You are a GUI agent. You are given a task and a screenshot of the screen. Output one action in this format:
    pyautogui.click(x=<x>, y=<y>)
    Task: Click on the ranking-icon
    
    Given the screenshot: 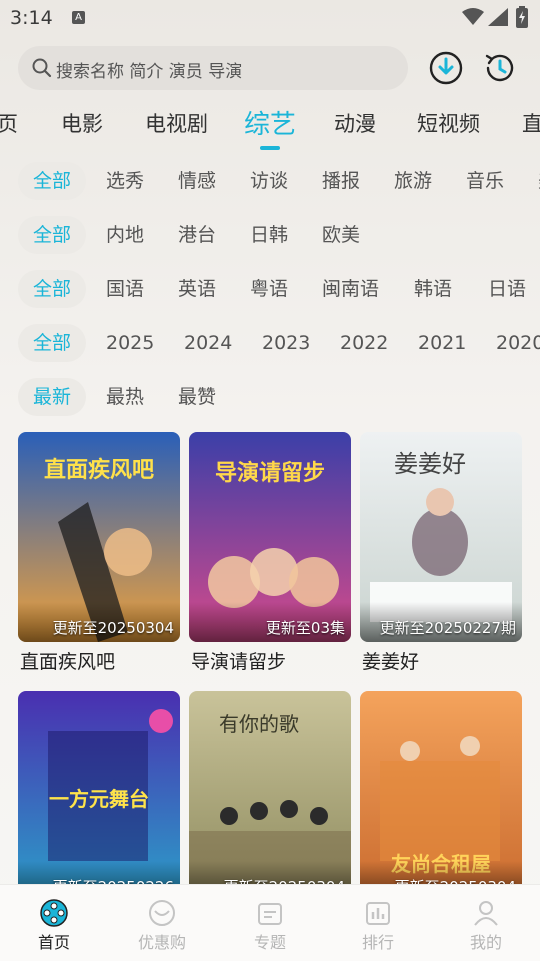 What is the action you would take?
    pyautogui.click(x=378, y=913)
    